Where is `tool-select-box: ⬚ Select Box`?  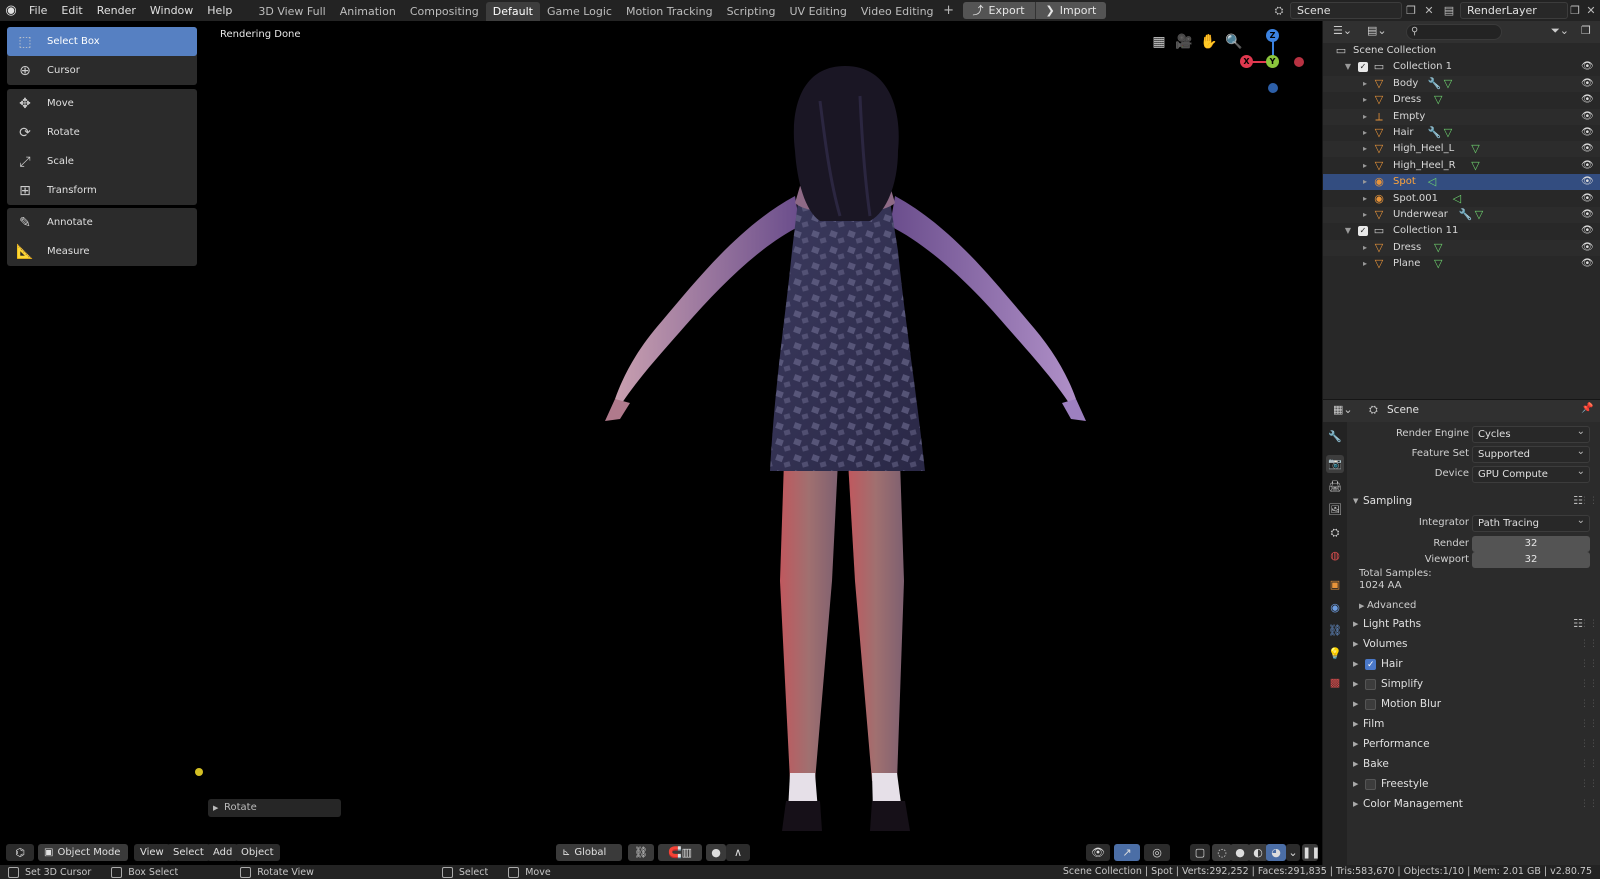 tool-select-box: ⬚ Select Box is located at coordinates (102, 41).